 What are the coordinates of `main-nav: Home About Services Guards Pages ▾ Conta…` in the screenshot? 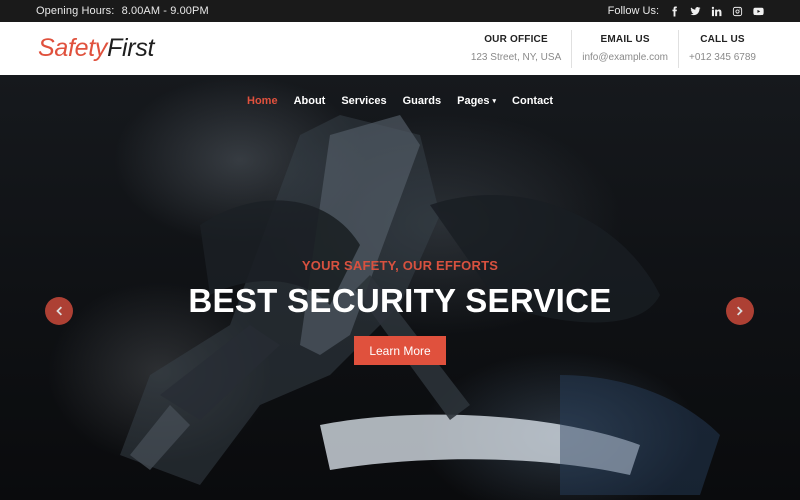 It's located at (400, 101).